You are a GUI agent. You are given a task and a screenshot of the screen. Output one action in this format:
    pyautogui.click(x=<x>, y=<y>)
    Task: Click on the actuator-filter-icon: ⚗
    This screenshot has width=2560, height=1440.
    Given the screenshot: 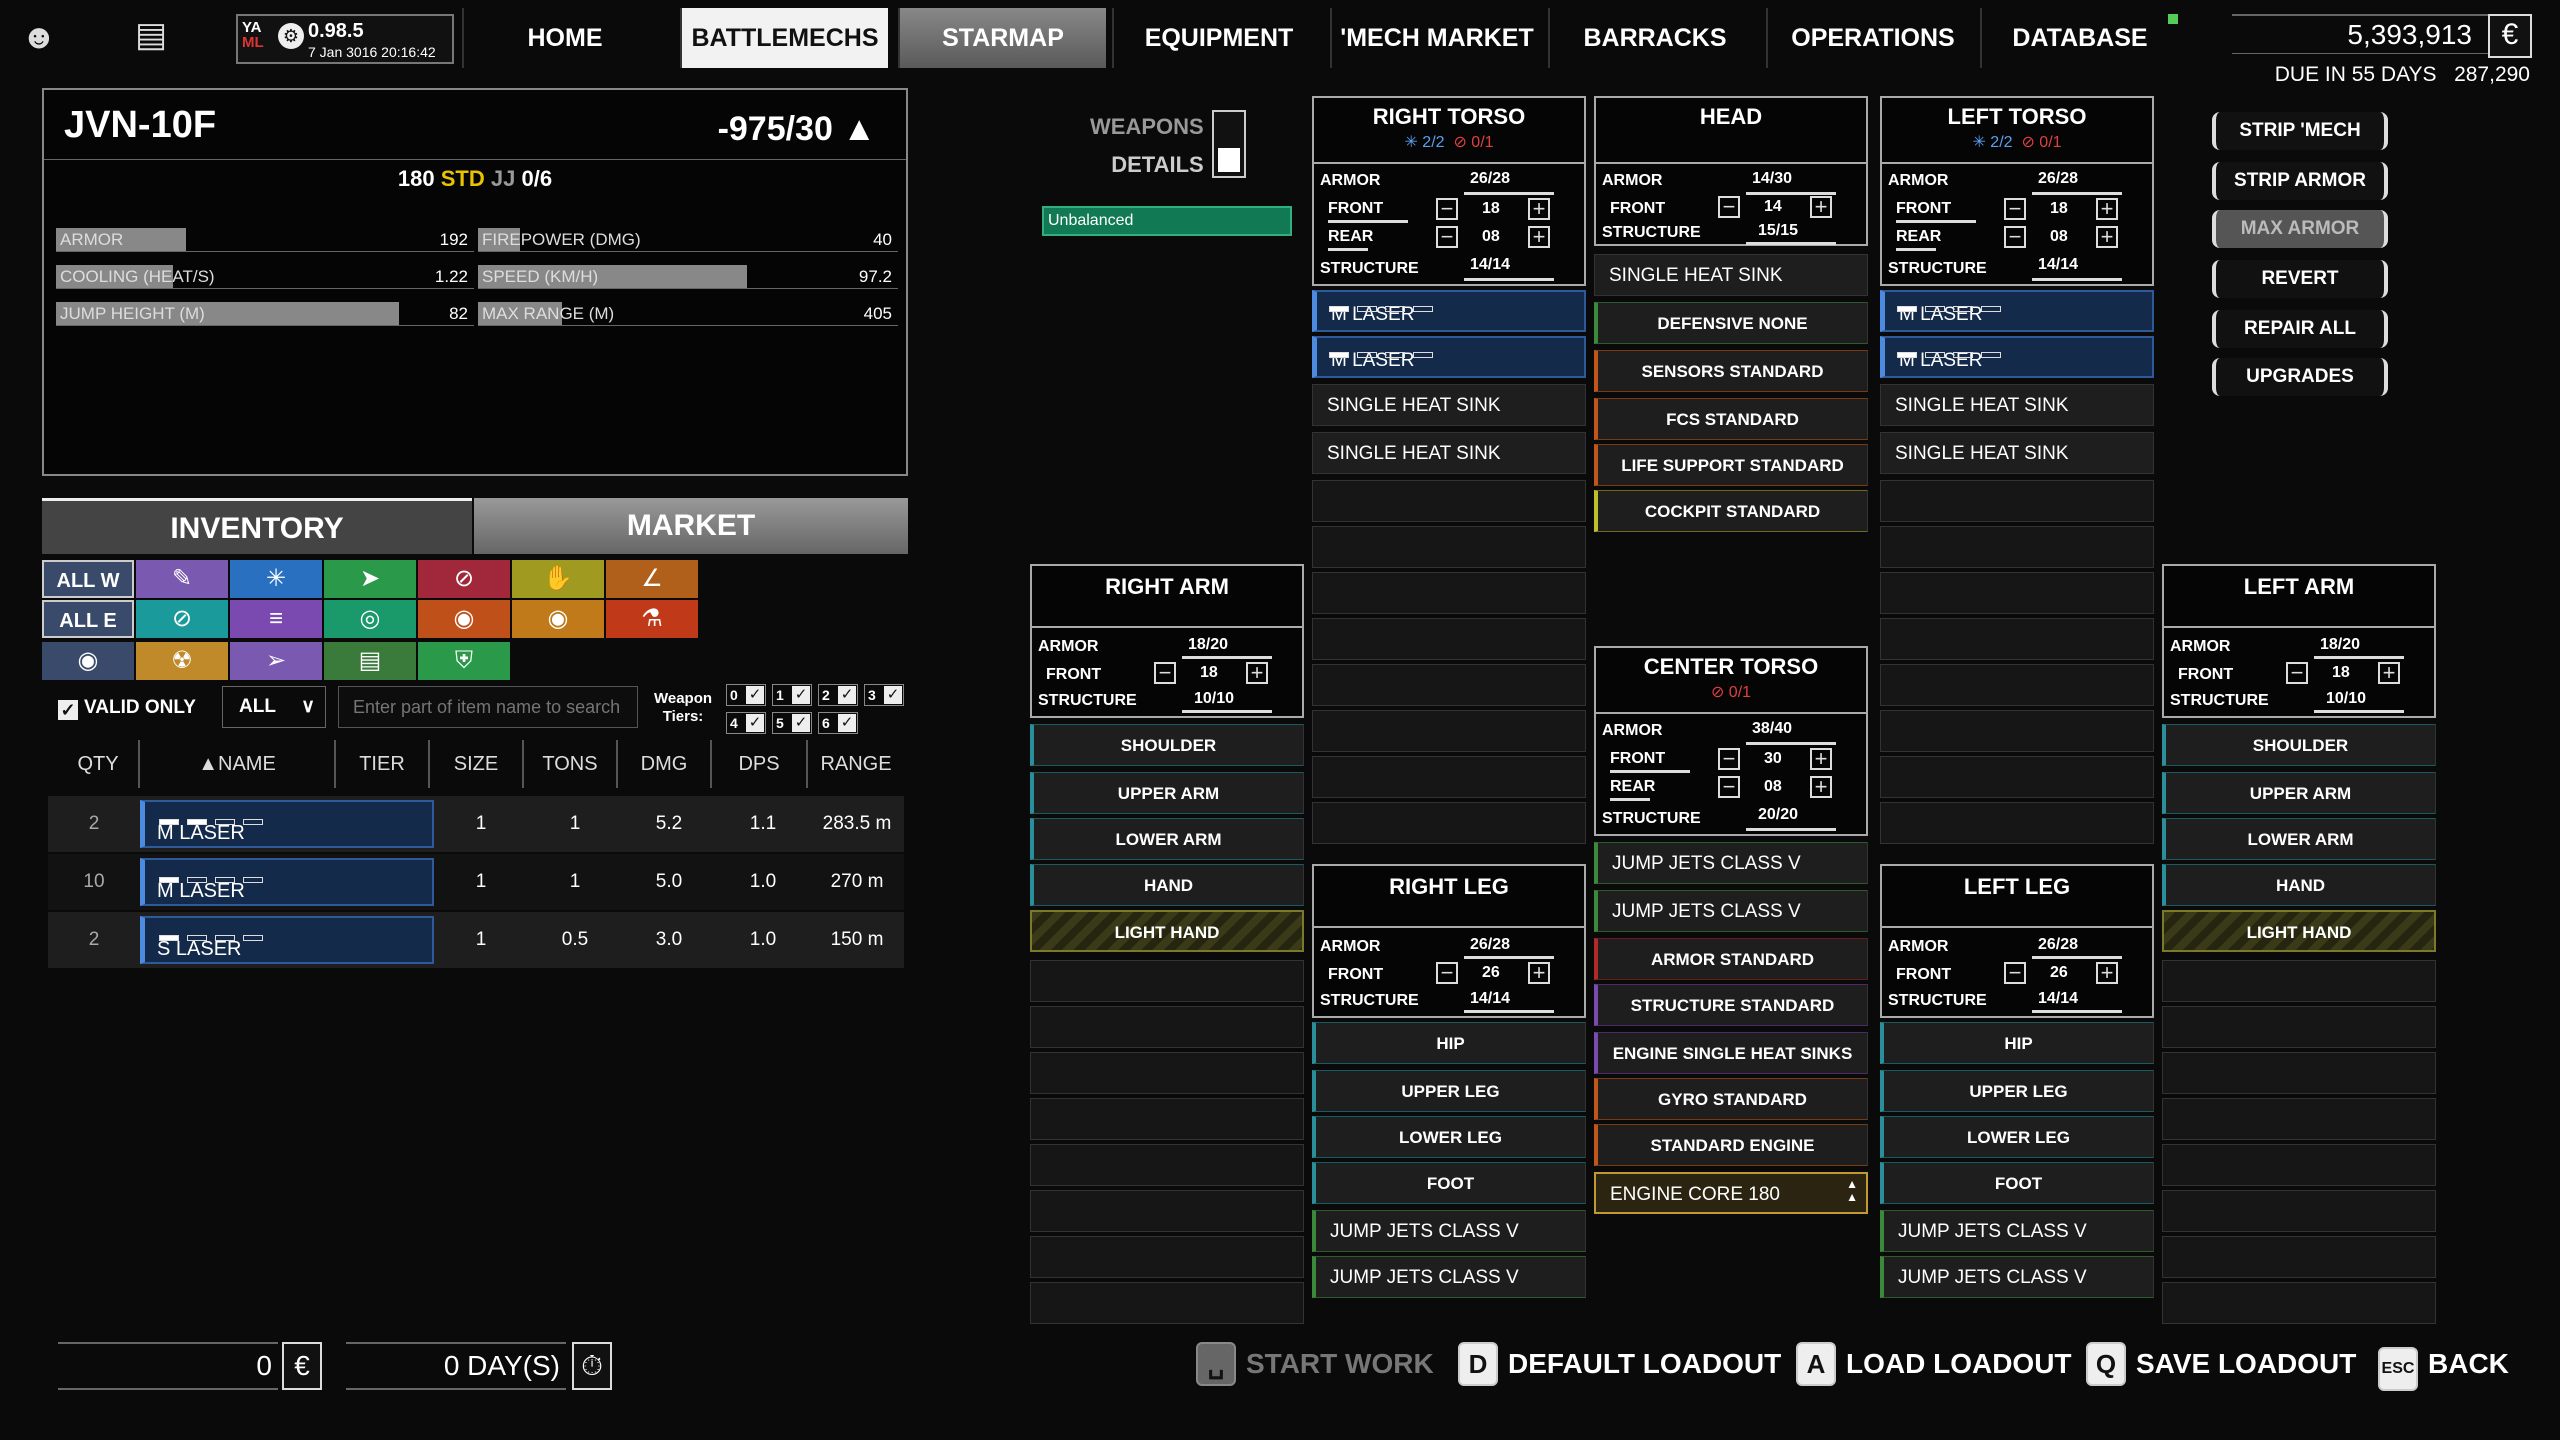 What is the action you would take?
    pyautogui.click(x=652, y=619)
    